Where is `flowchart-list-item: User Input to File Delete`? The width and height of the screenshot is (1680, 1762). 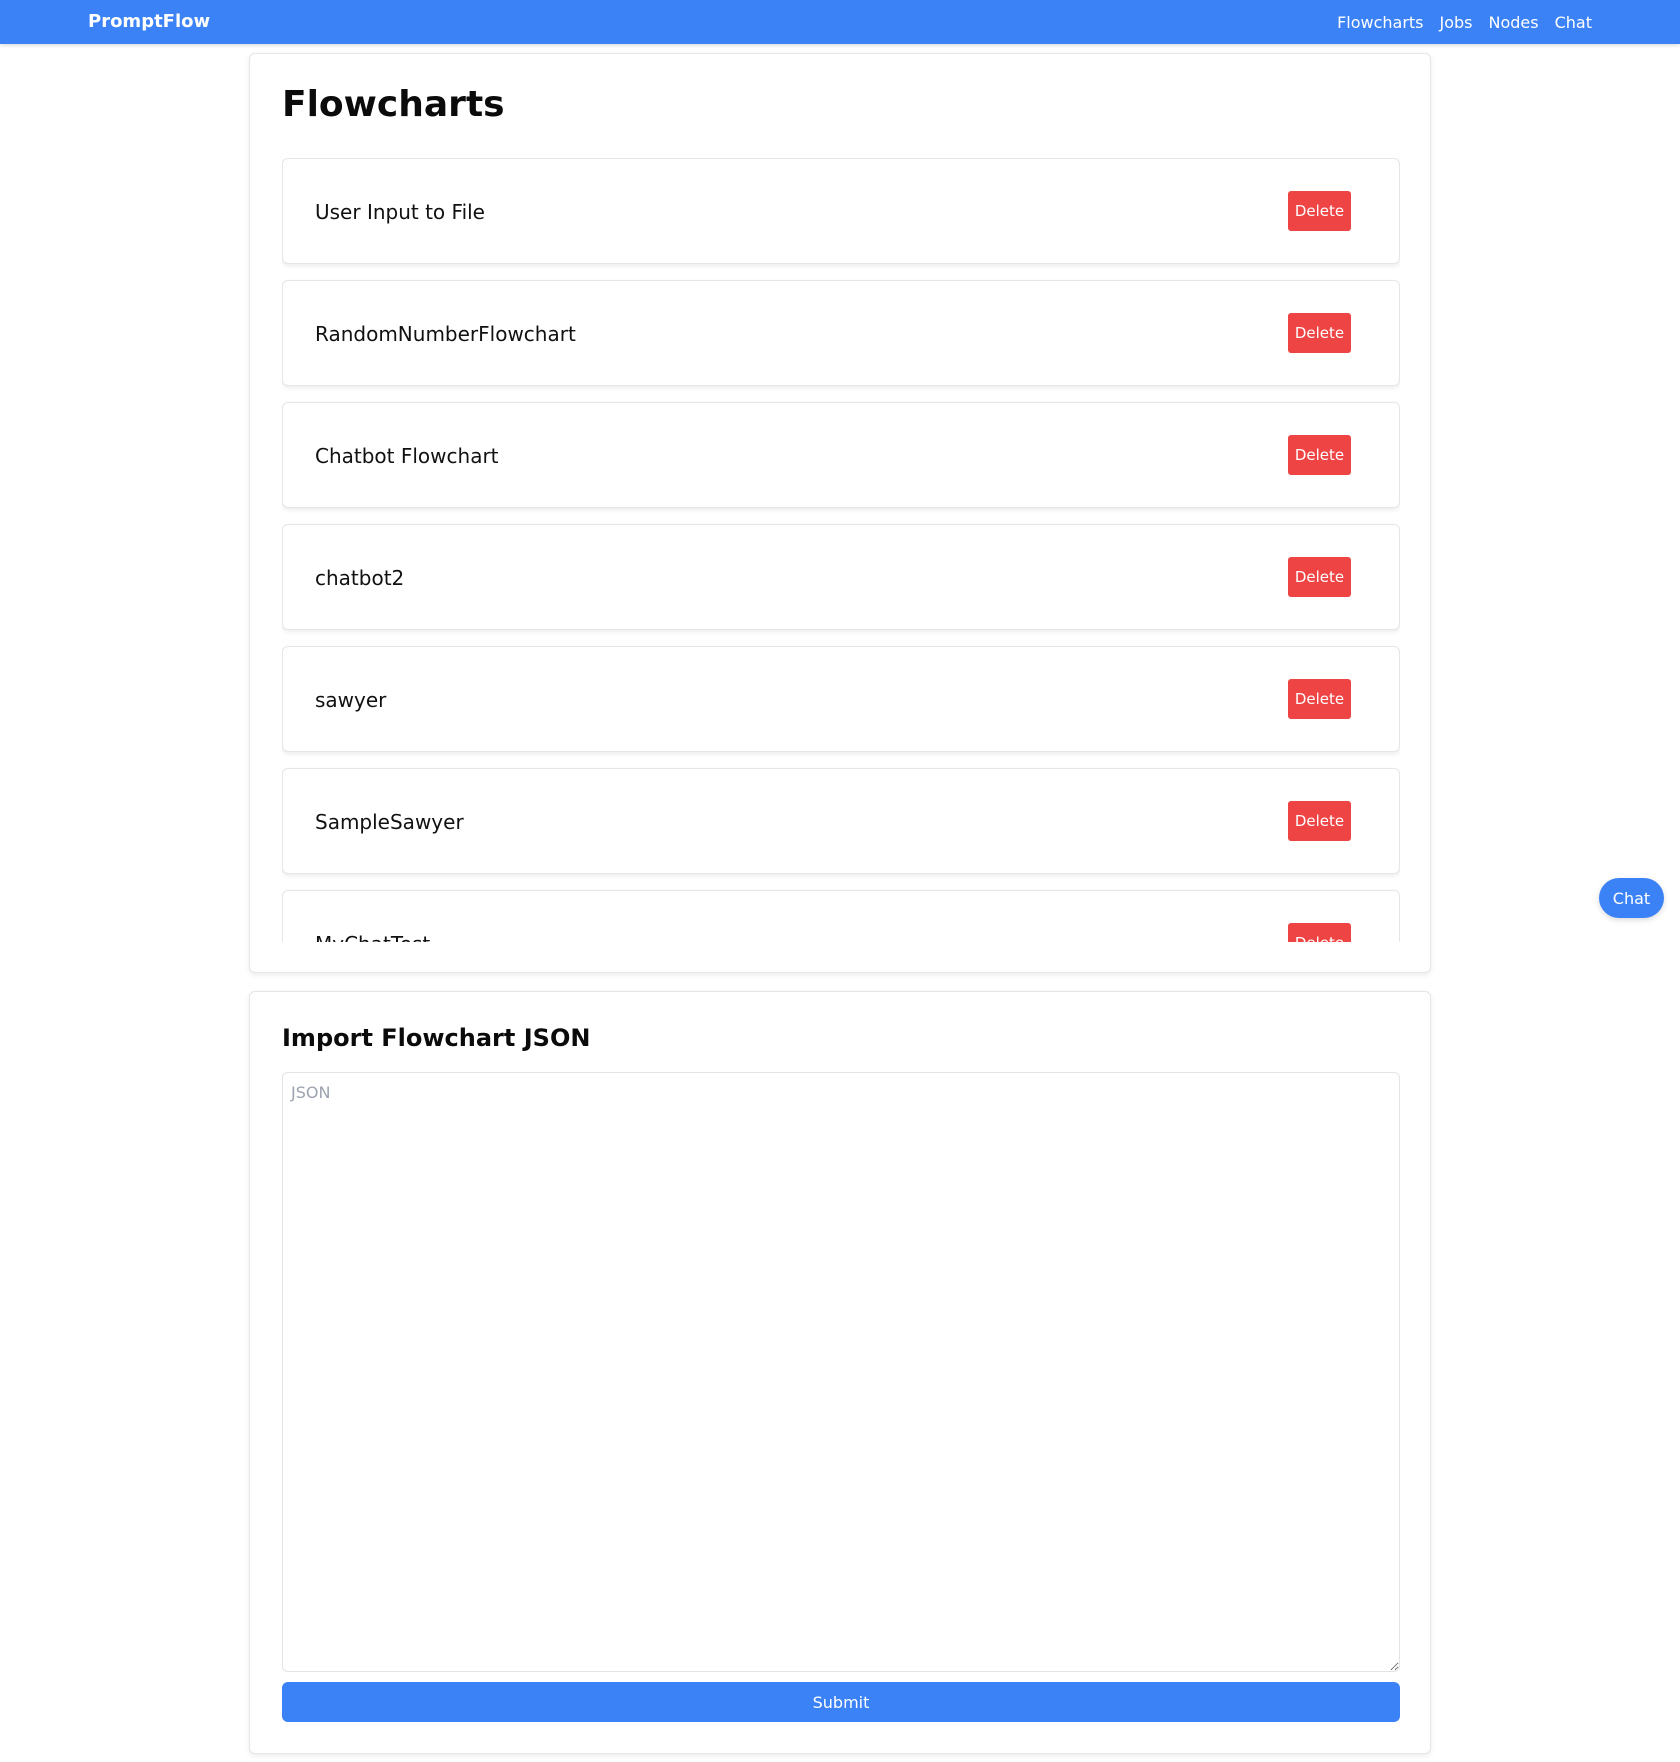 flowchart-list-item: User Input to File Delete is located at coordinates (841, 211).